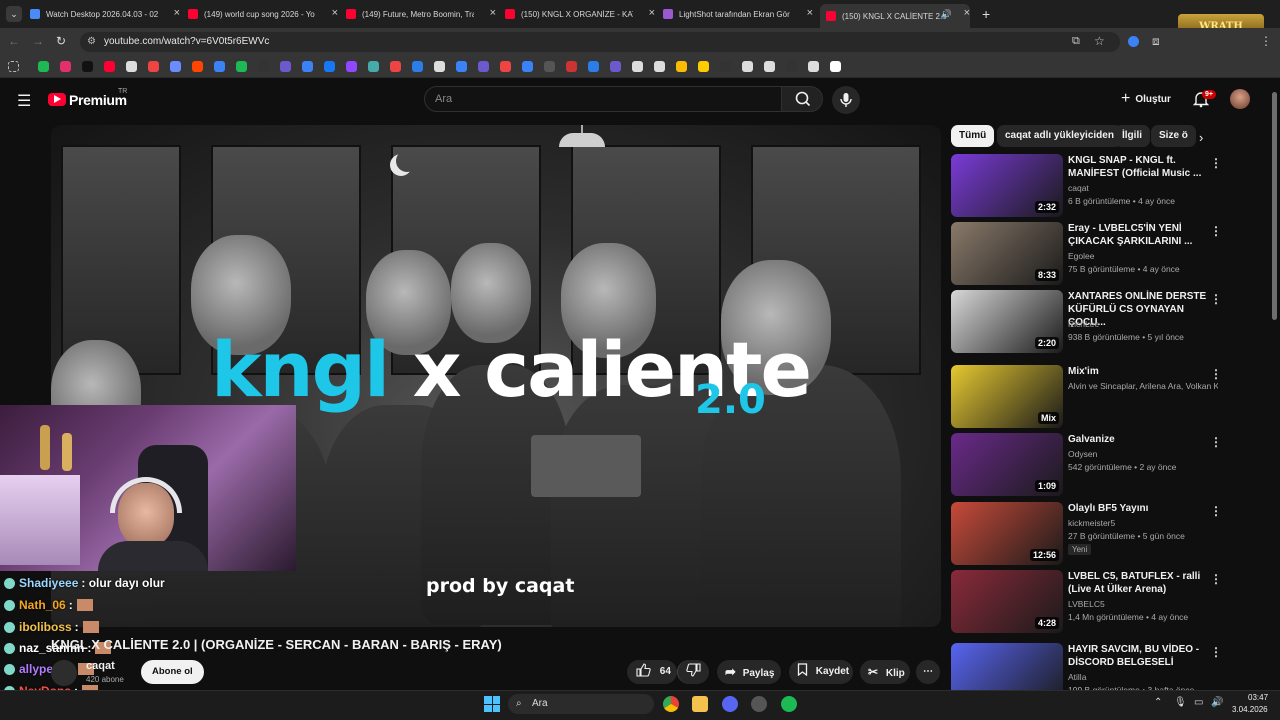  I want to click on recommendation-thumbnail: Mix, so click(1007, 396).